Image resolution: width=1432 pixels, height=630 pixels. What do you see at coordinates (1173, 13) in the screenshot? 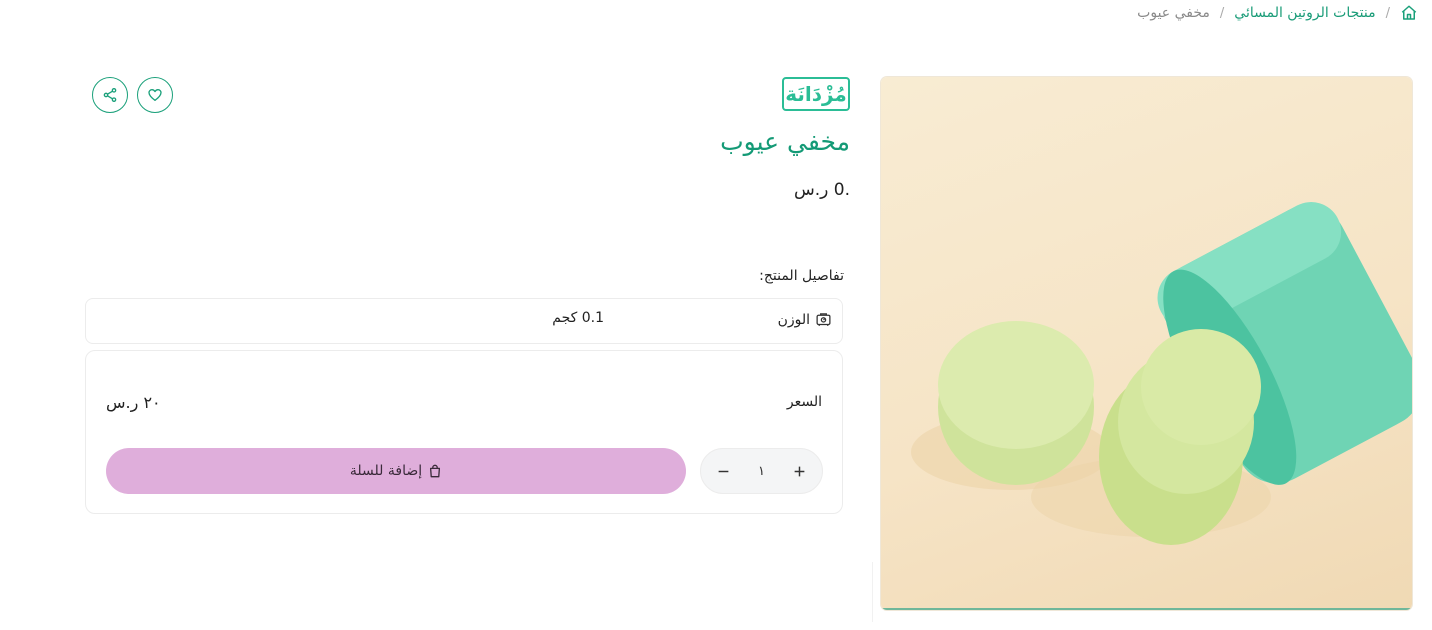
I see `breadcrumb-current: مخفي عيوب` at bounding box center [1173, 13].